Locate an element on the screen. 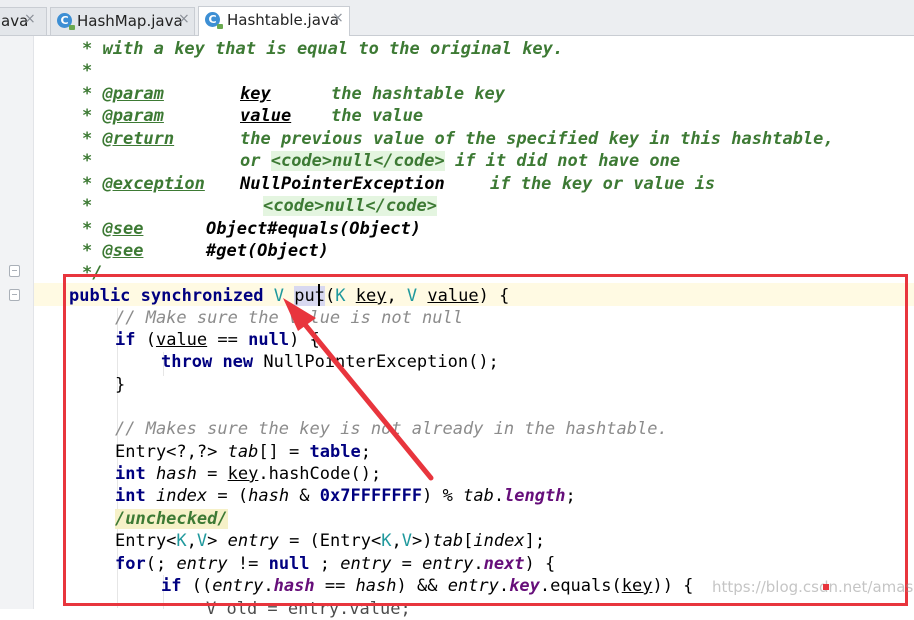 Image resolution: width=914 pixels, height=620 pixels. error-marker is located at coordinates (826, 587).